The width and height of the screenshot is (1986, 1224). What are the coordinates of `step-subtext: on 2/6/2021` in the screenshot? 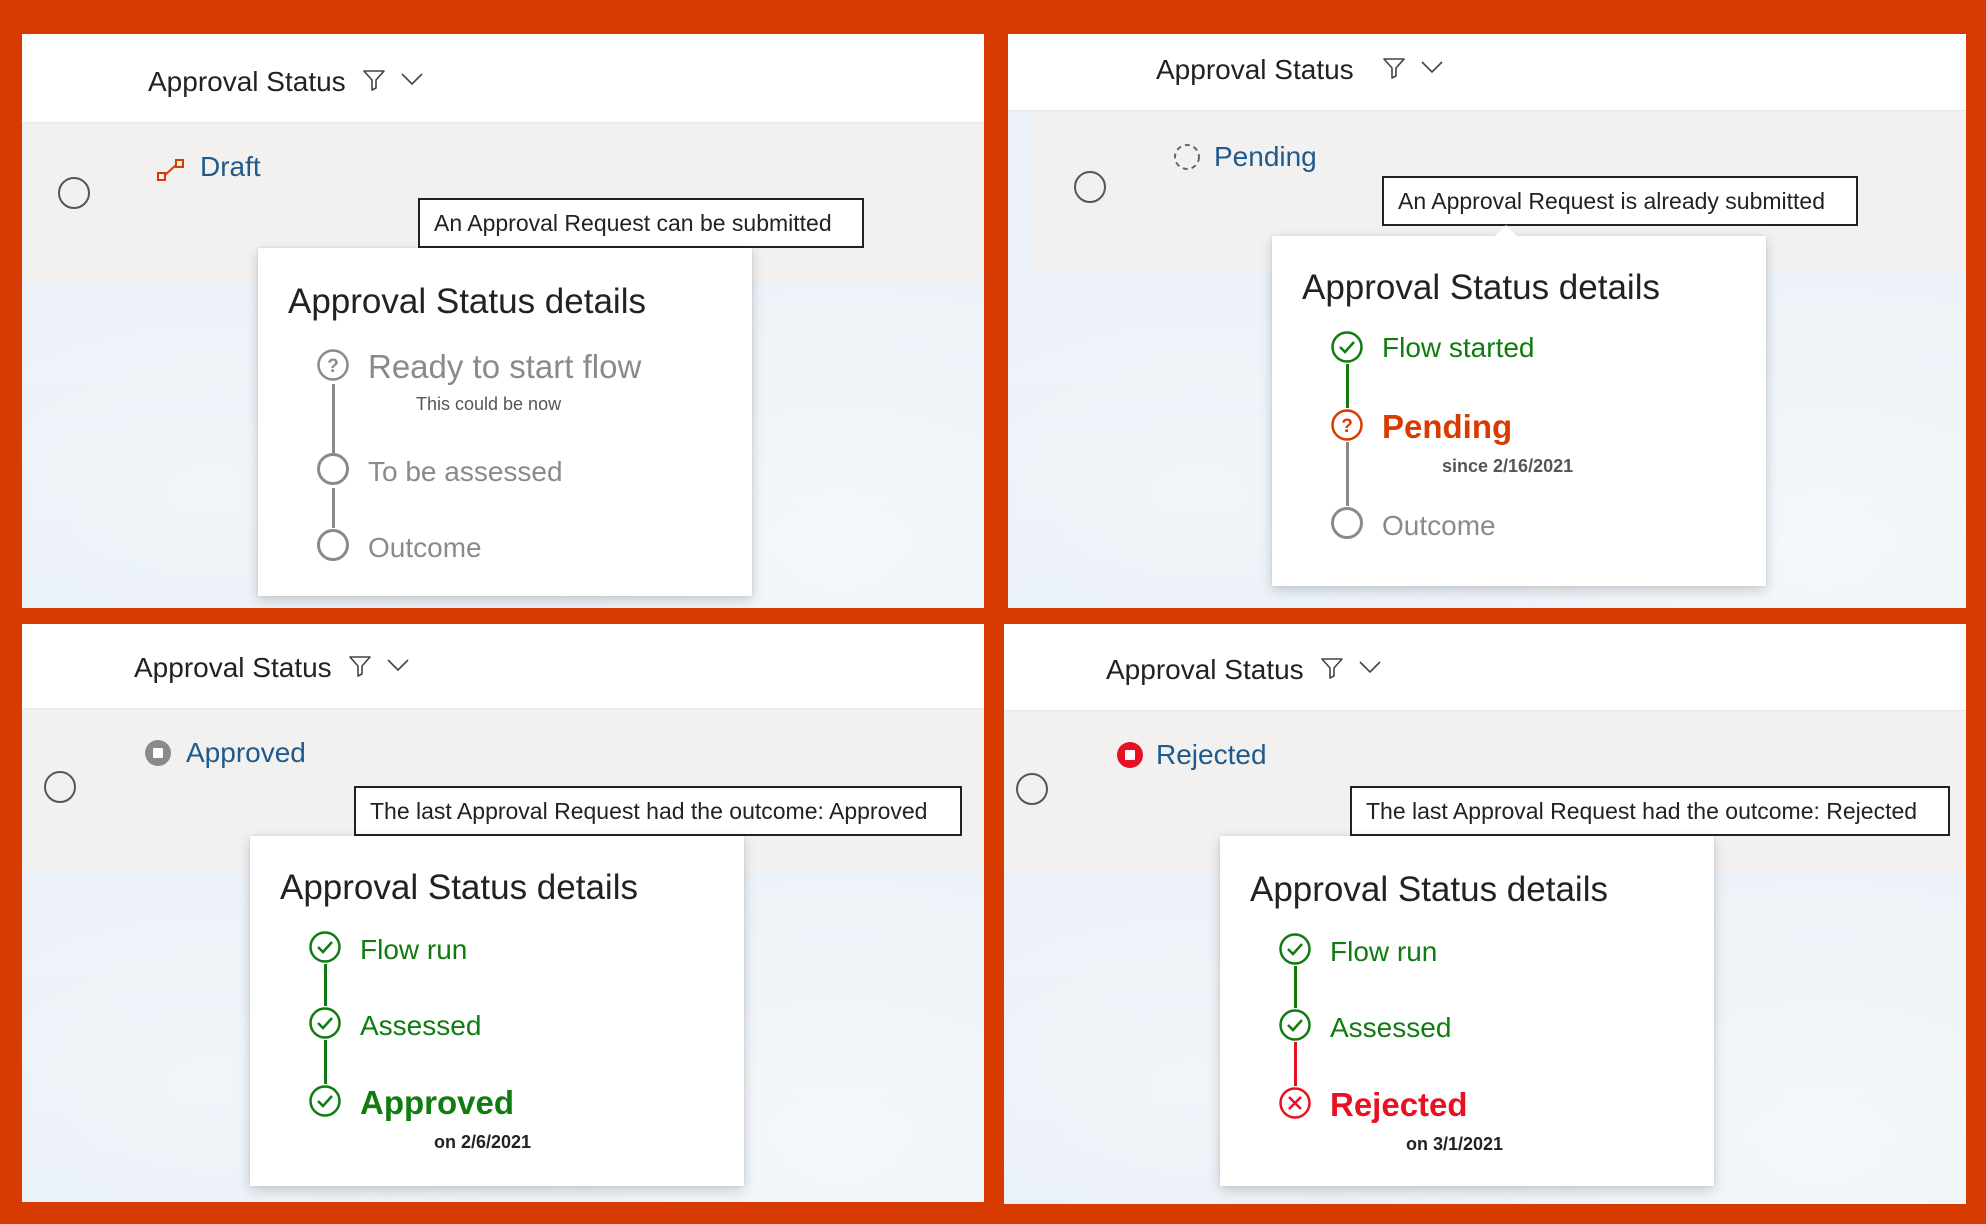 It's located at (483, 1142).